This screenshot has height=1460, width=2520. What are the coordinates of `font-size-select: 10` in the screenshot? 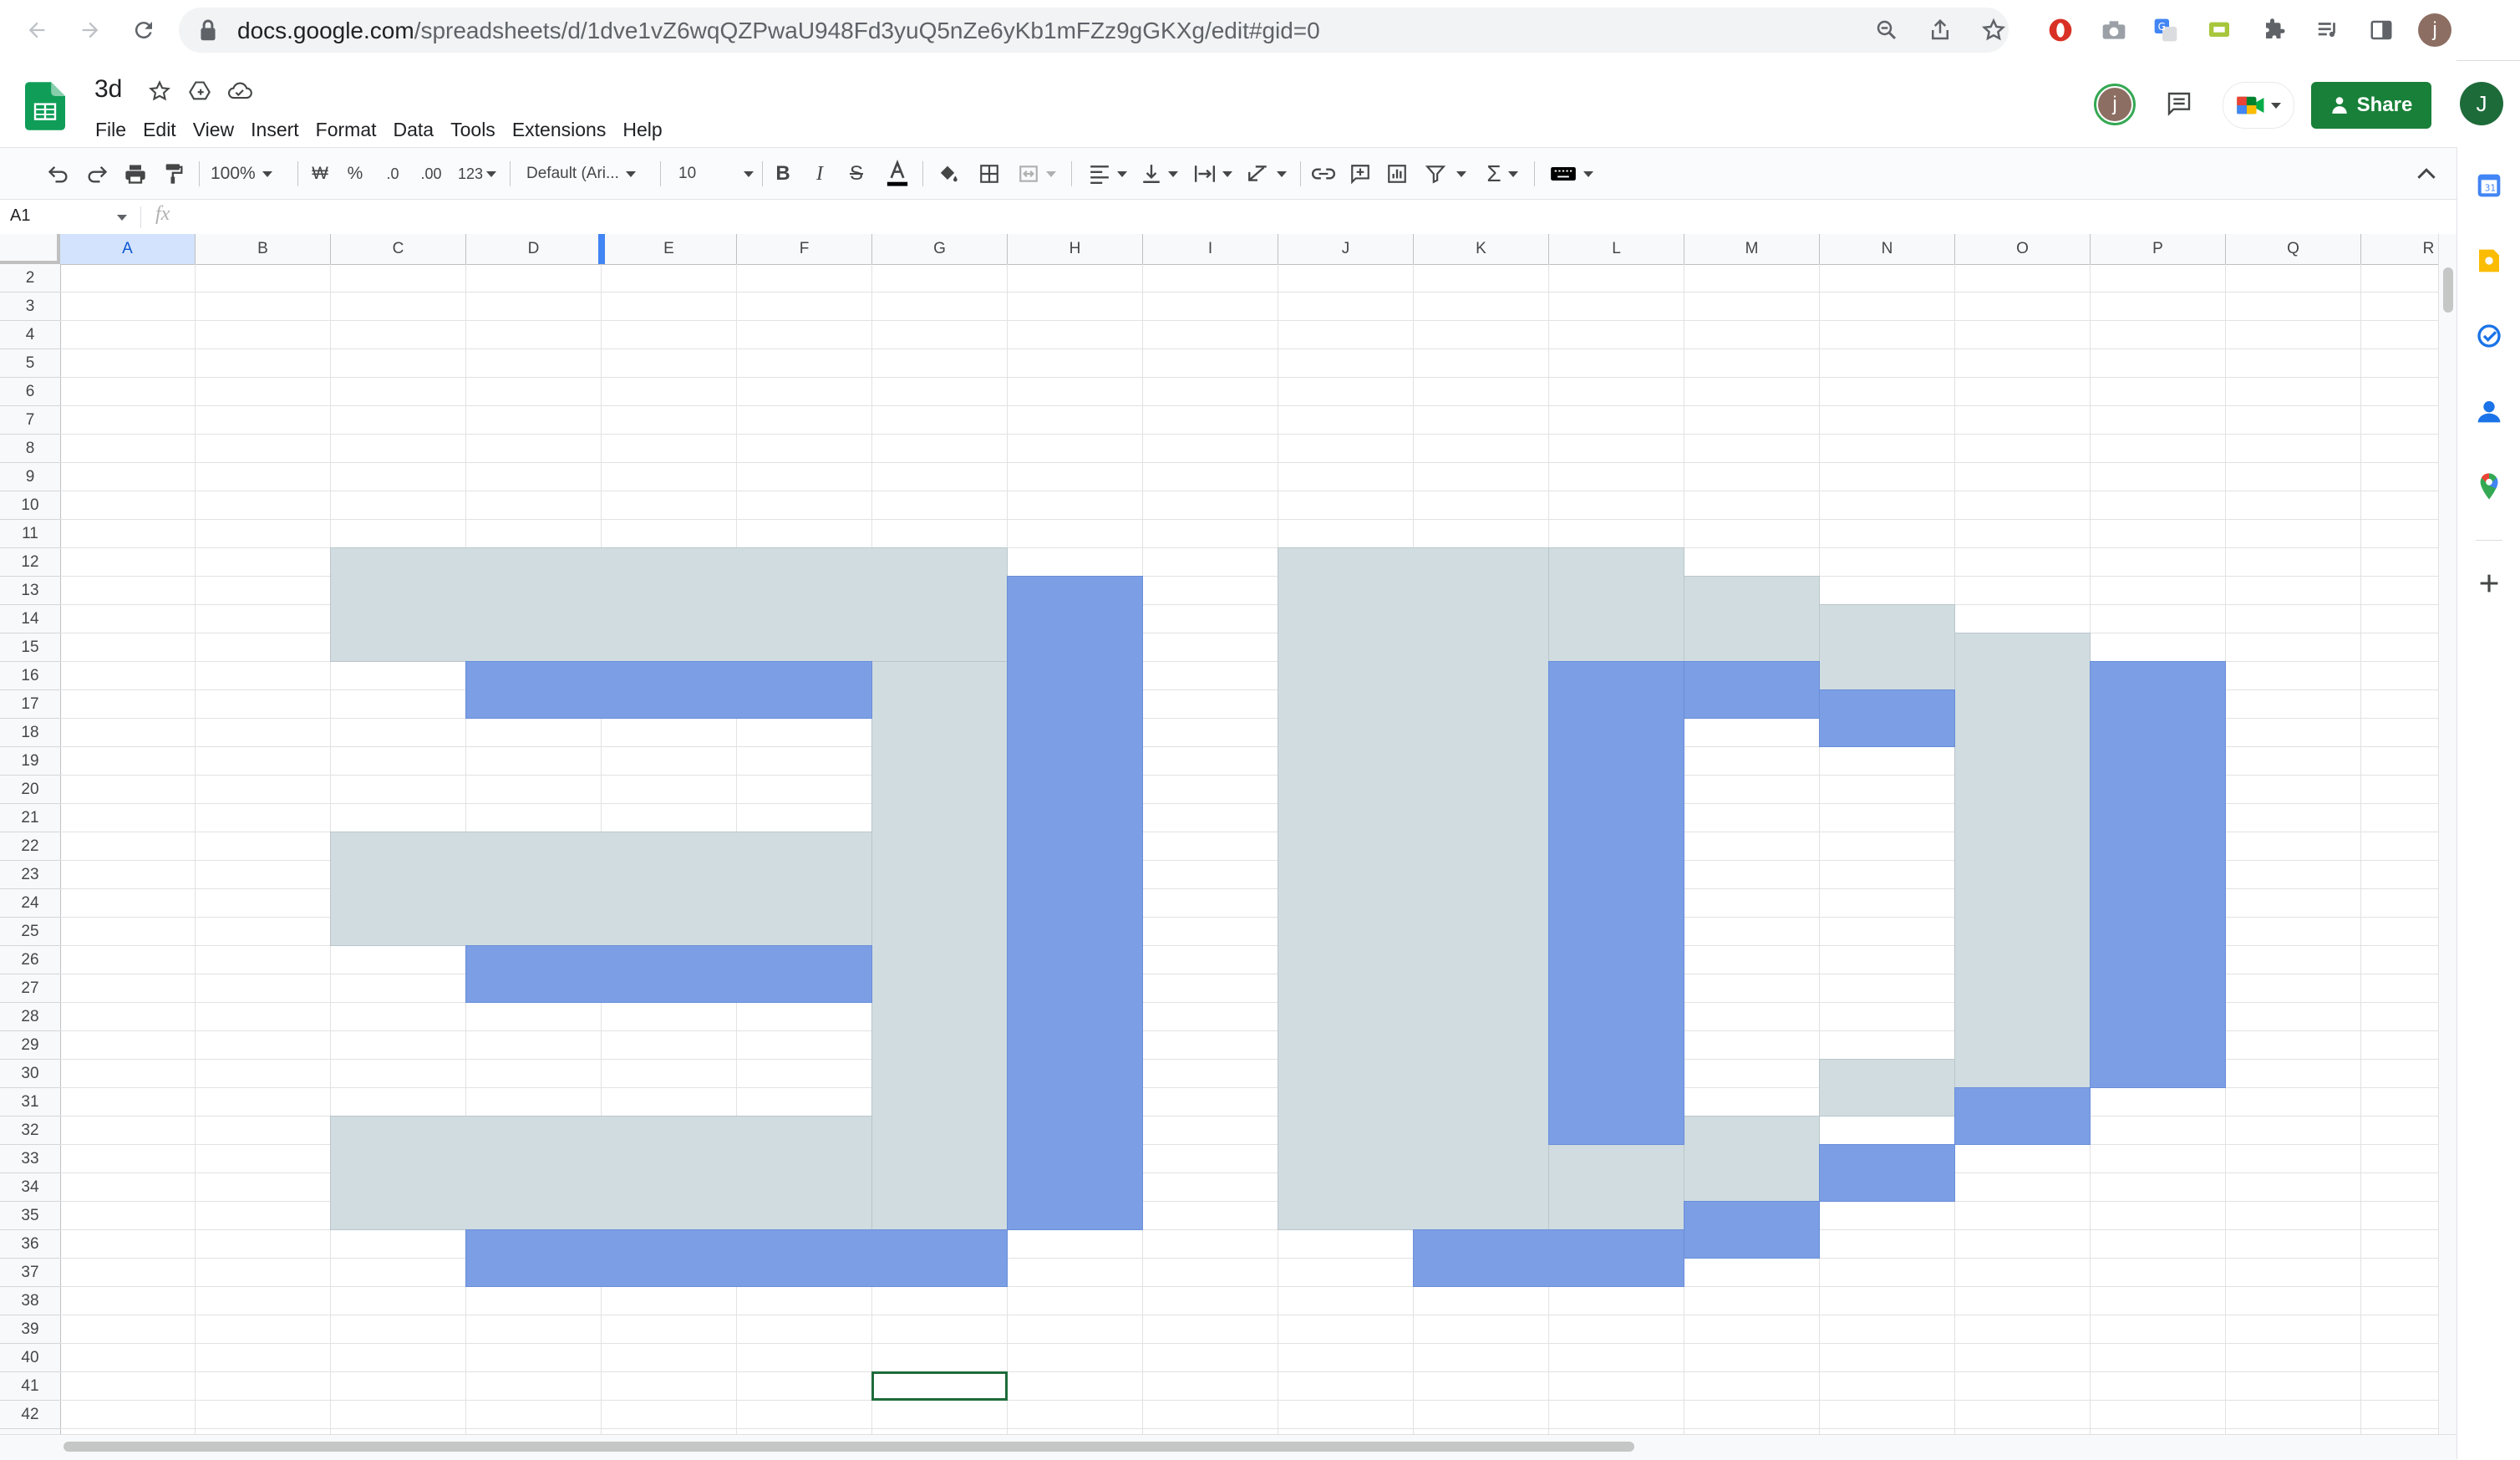 It's located at (716, 174).